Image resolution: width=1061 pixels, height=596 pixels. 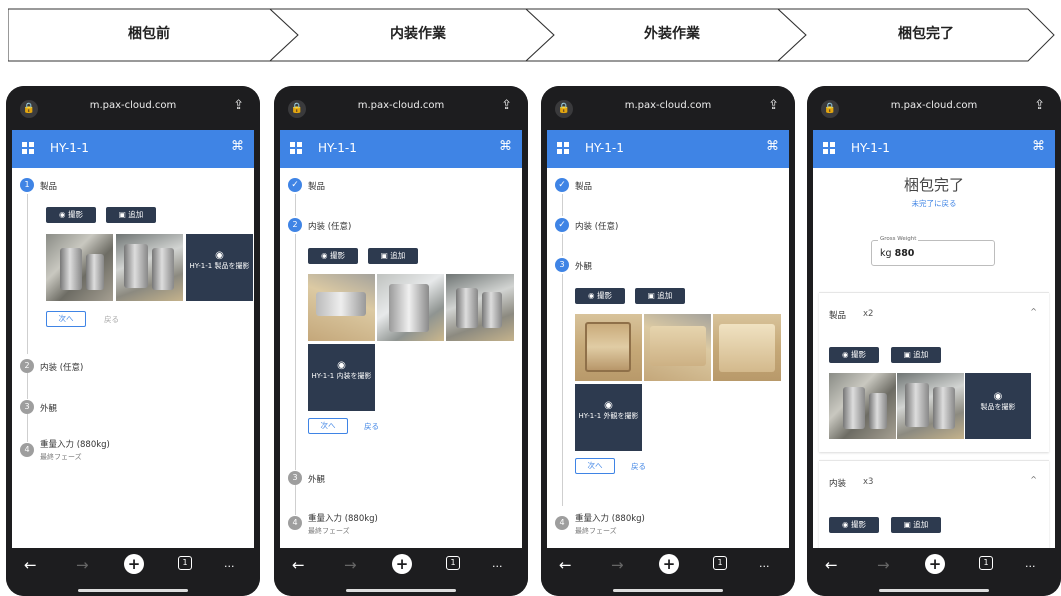 I want to click on take-inner-photo-tile: ◉ HY-1-1 内装を撮影, so click(x=341, y=377).